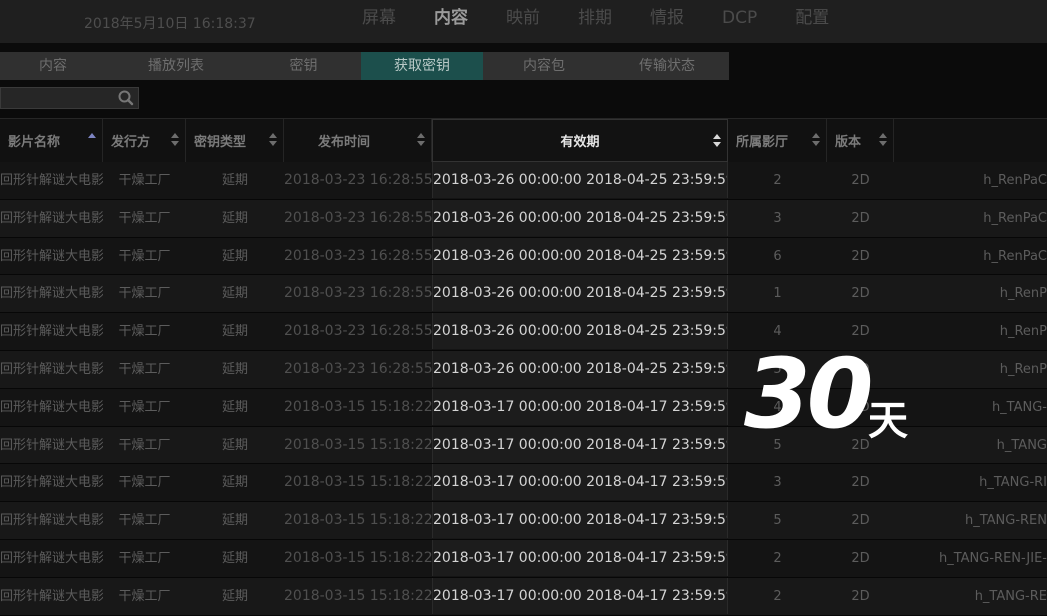  I want to click on nav-preshow: 映前, so click(523, 19).